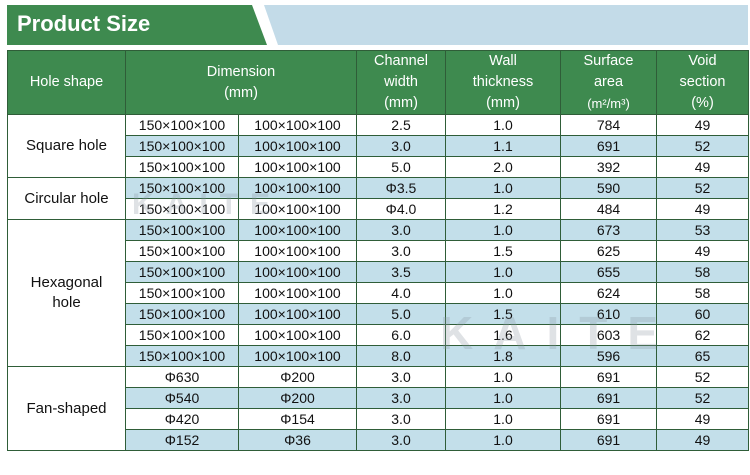  Describe the element at coordinates (182, 440) in the screenshot. I see `dimension-outer-cell: Φ152` at that location.